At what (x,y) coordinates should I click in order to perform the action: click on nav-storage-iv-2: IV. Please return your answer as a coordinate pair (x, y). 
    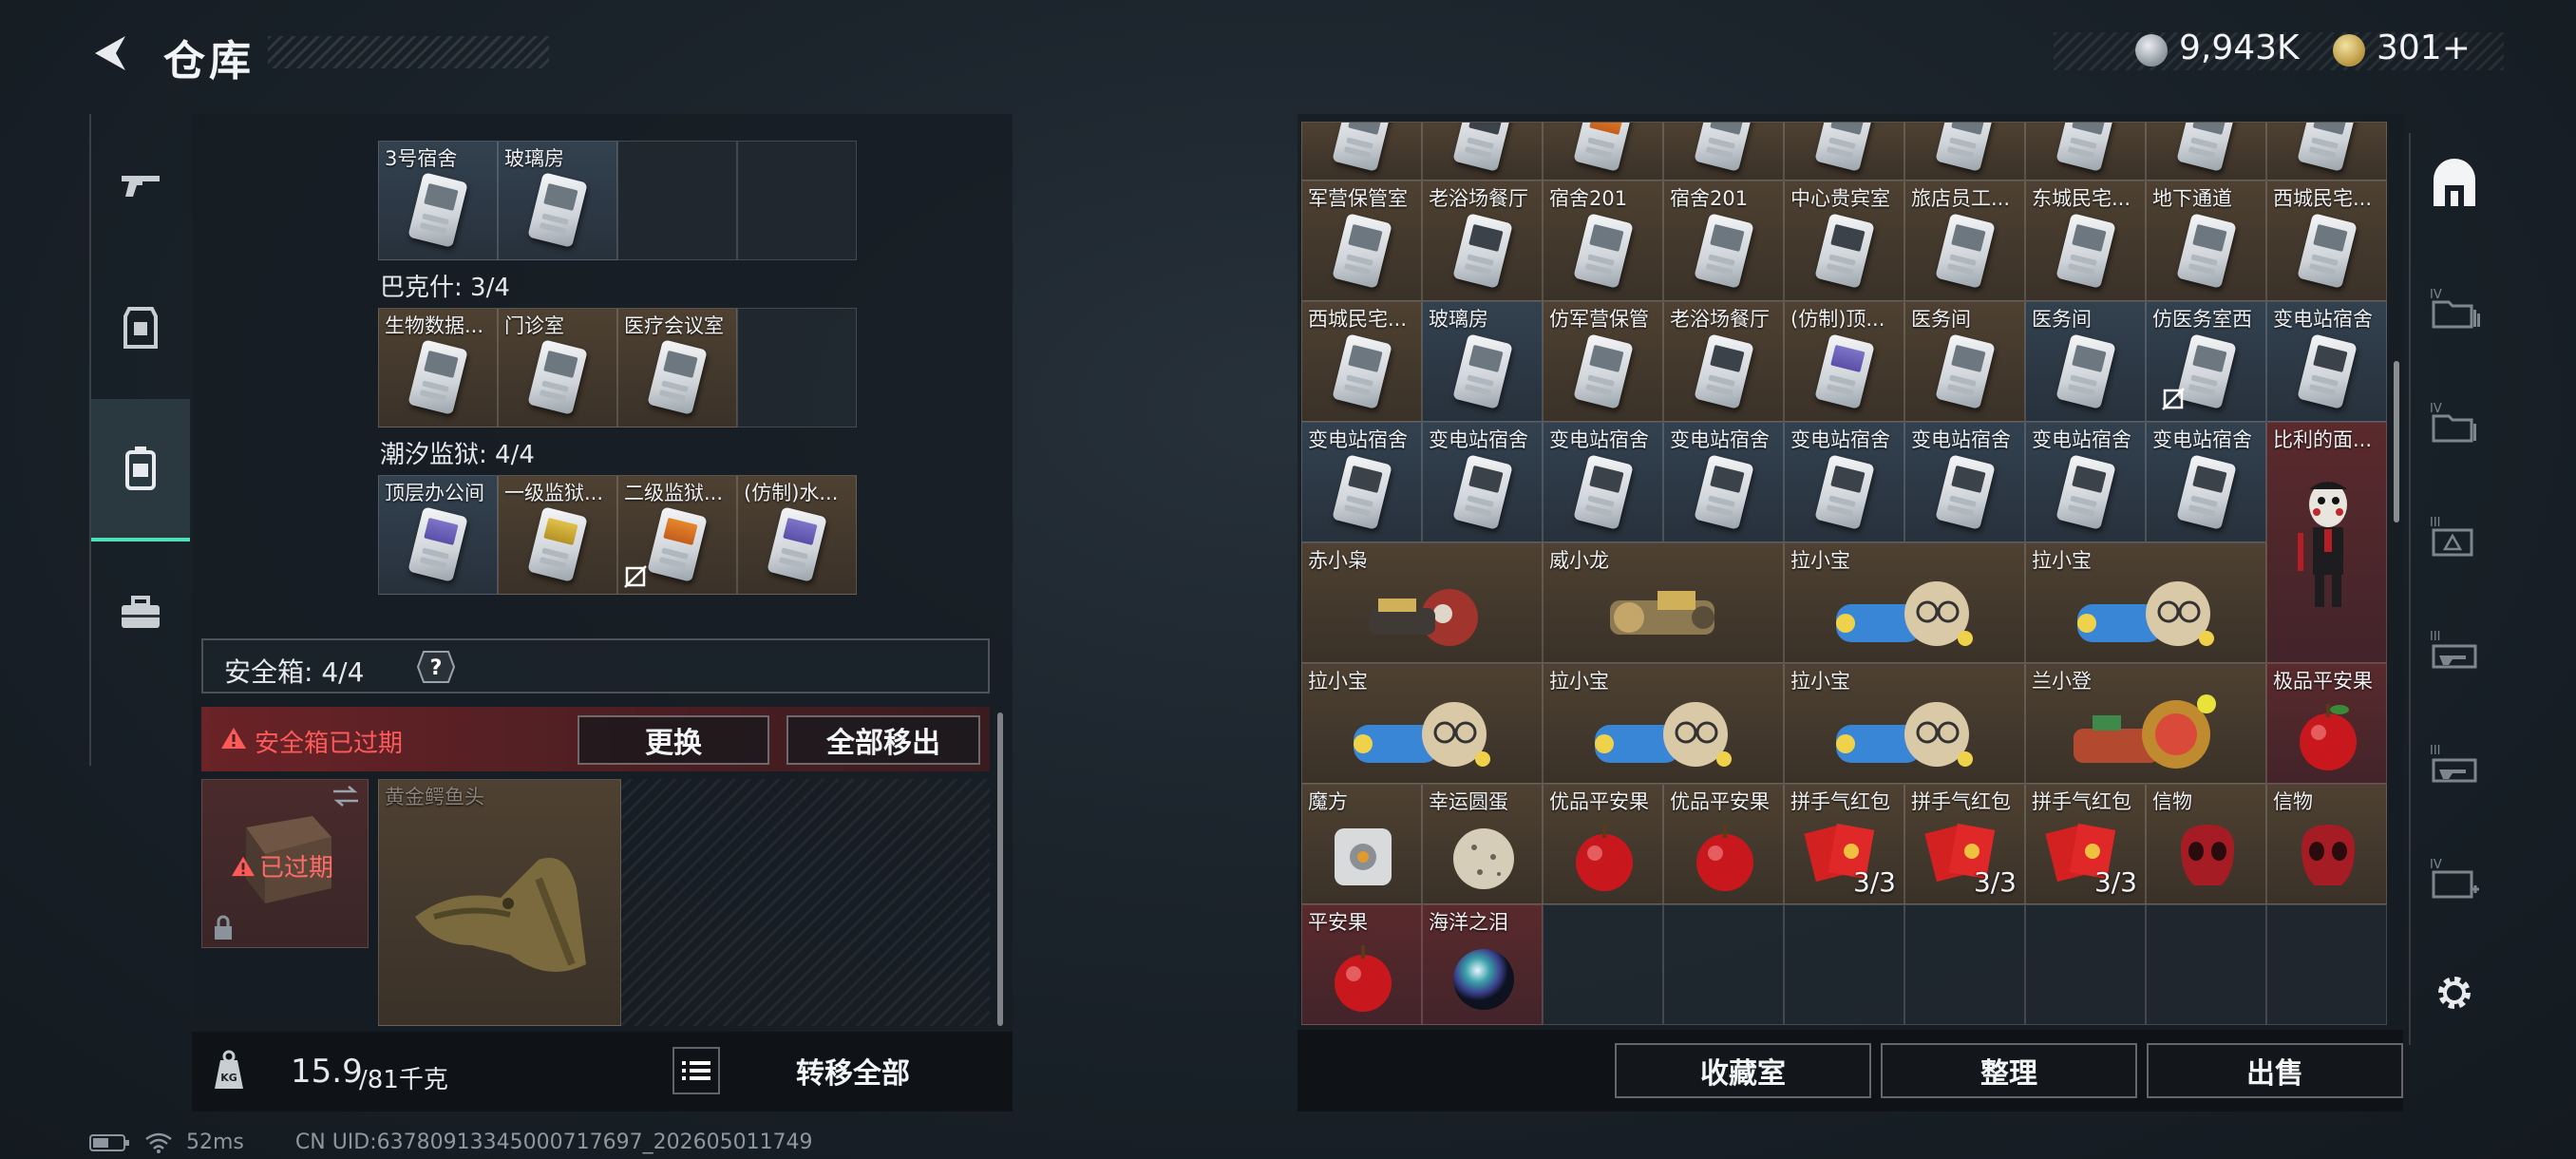
    Looking at the image, I should click on (2454, 422).